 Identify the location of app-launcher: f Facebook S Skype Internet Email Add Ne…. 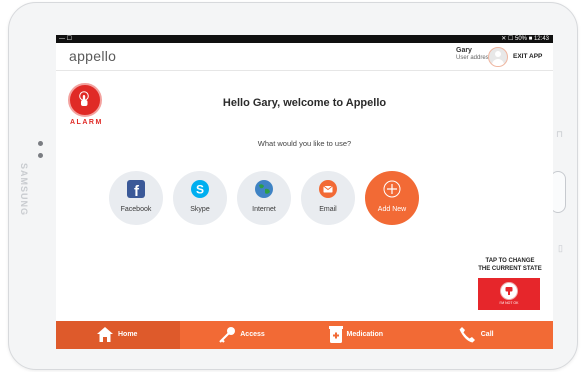
(289, 199).